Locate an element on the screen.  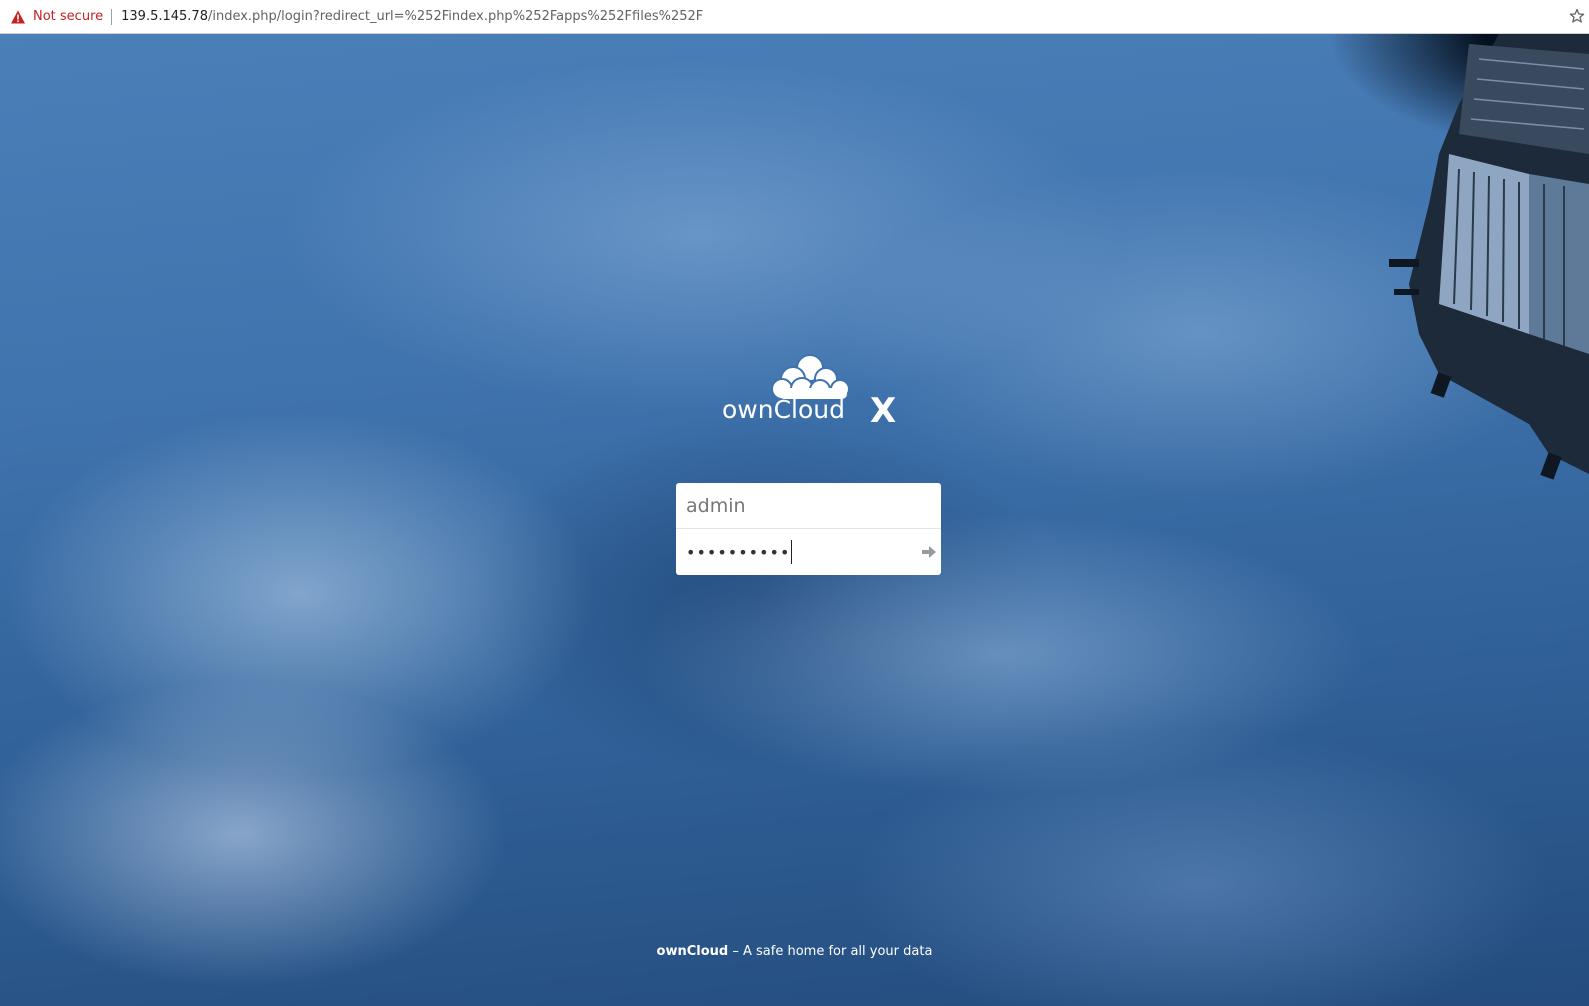
text-caret is located at coordinates (792, 552).